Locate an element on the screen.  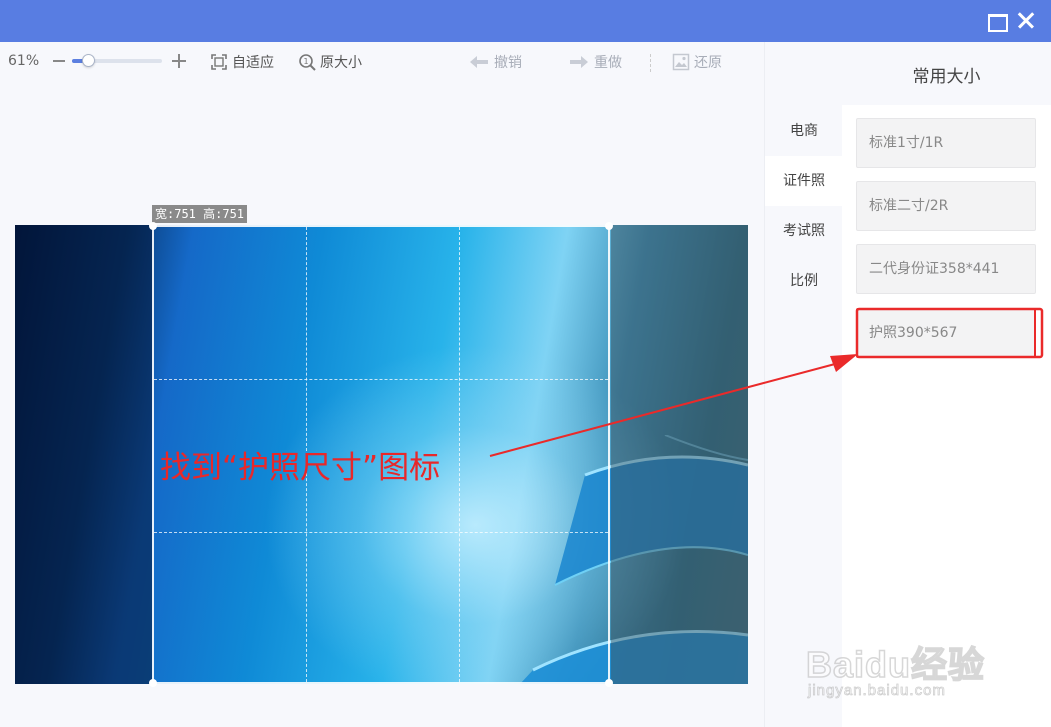
size-option-1inch: 标准1寸/1R is located at coordinates (946, 143).